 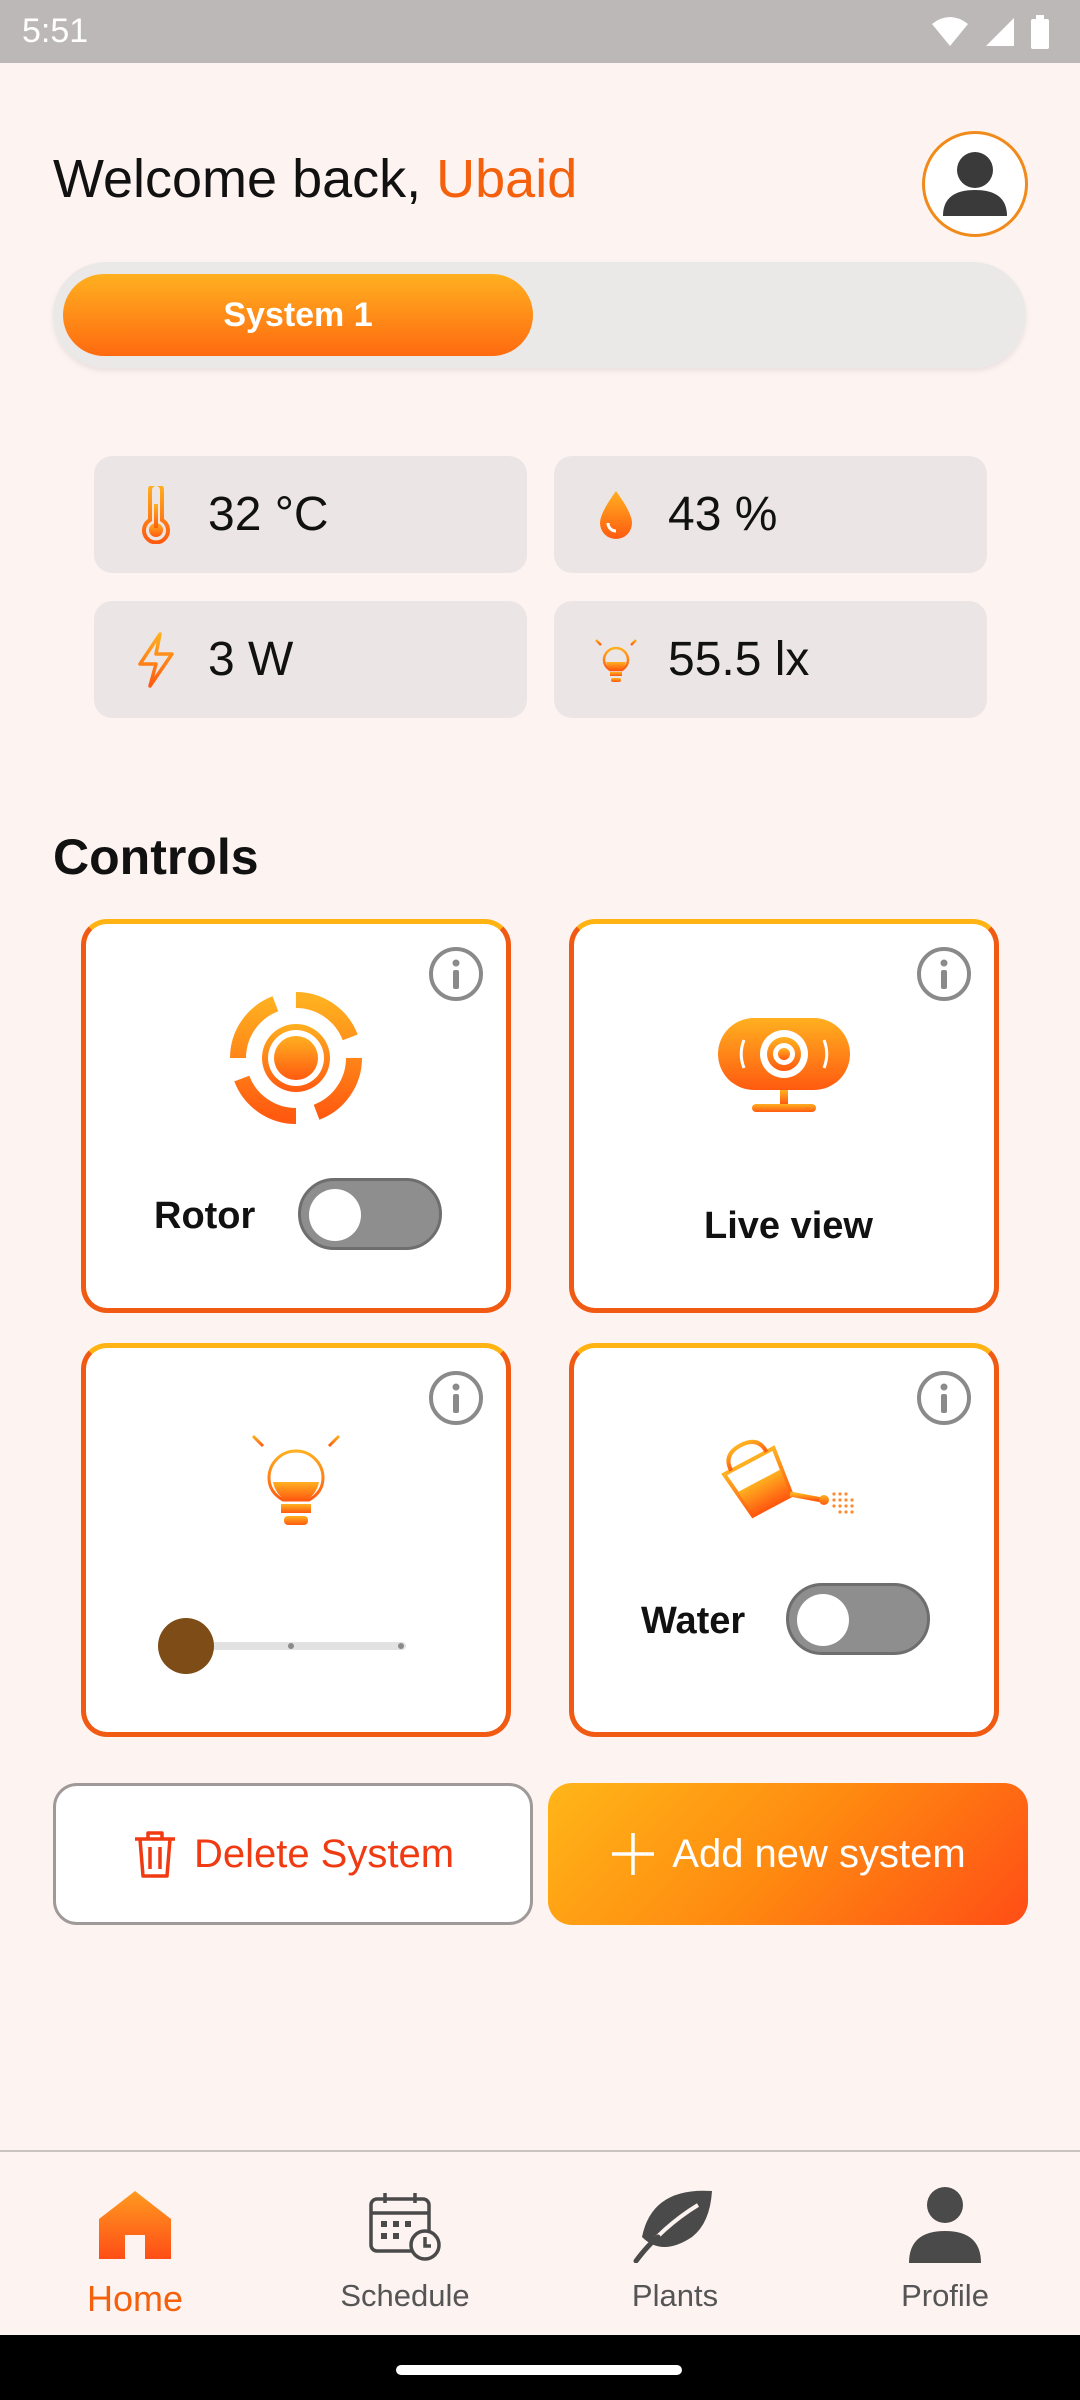 I want to click on nav-home: Home, so click(x=135, y=2255).